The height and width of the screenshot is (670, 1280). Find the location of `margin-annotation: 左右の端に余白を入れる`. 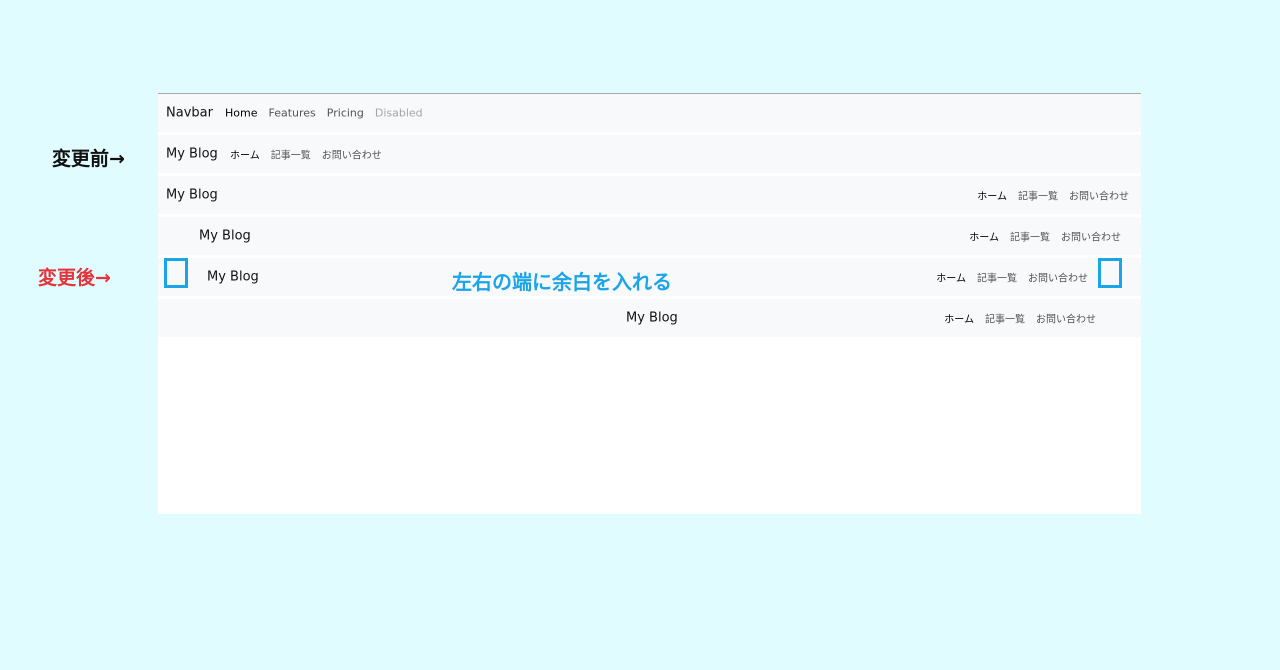

margin-annotation: 左右の端に余白を入れる is located at coordinates (562, 282).